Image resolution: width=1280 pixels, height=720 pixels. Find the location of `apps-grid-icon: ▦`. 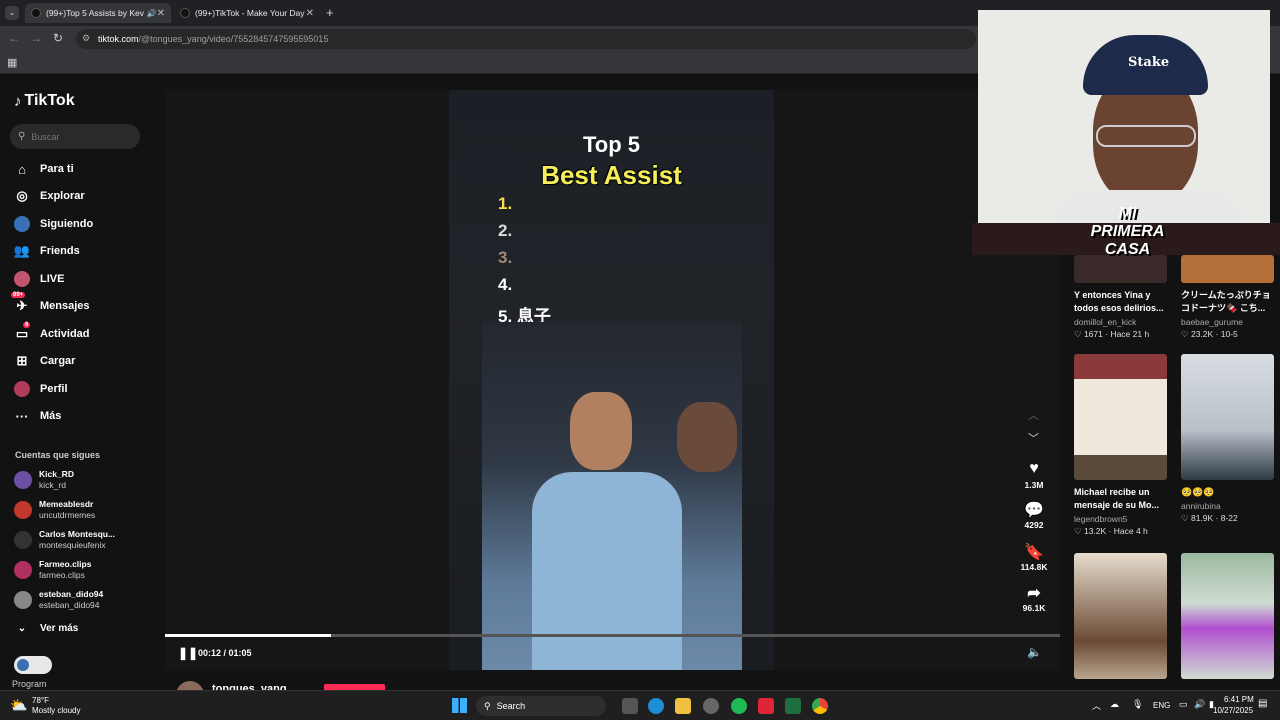

apps-grid-icon: ▦ is located at coordinates (12, 62).